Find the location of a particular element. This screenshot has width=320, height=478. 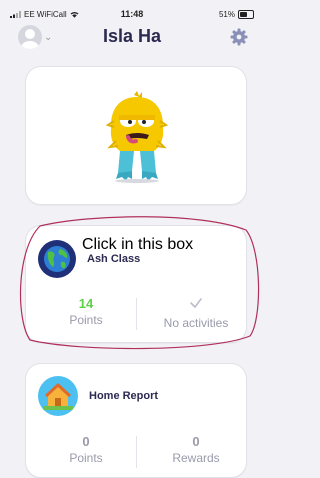

report-rewards-label: Rewards is located at coordinates (196, 458).